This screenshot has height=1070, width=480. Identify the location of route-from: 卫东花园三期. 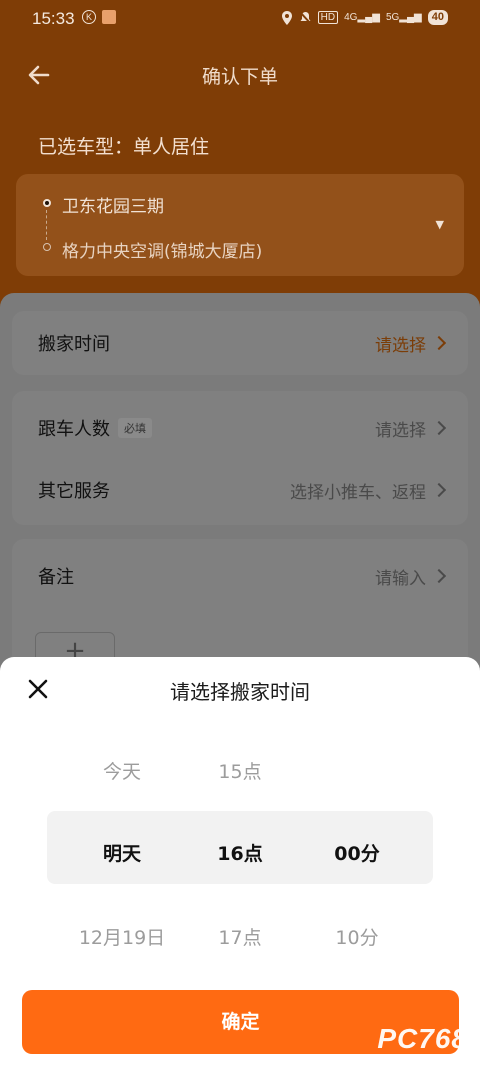
(113, 207).